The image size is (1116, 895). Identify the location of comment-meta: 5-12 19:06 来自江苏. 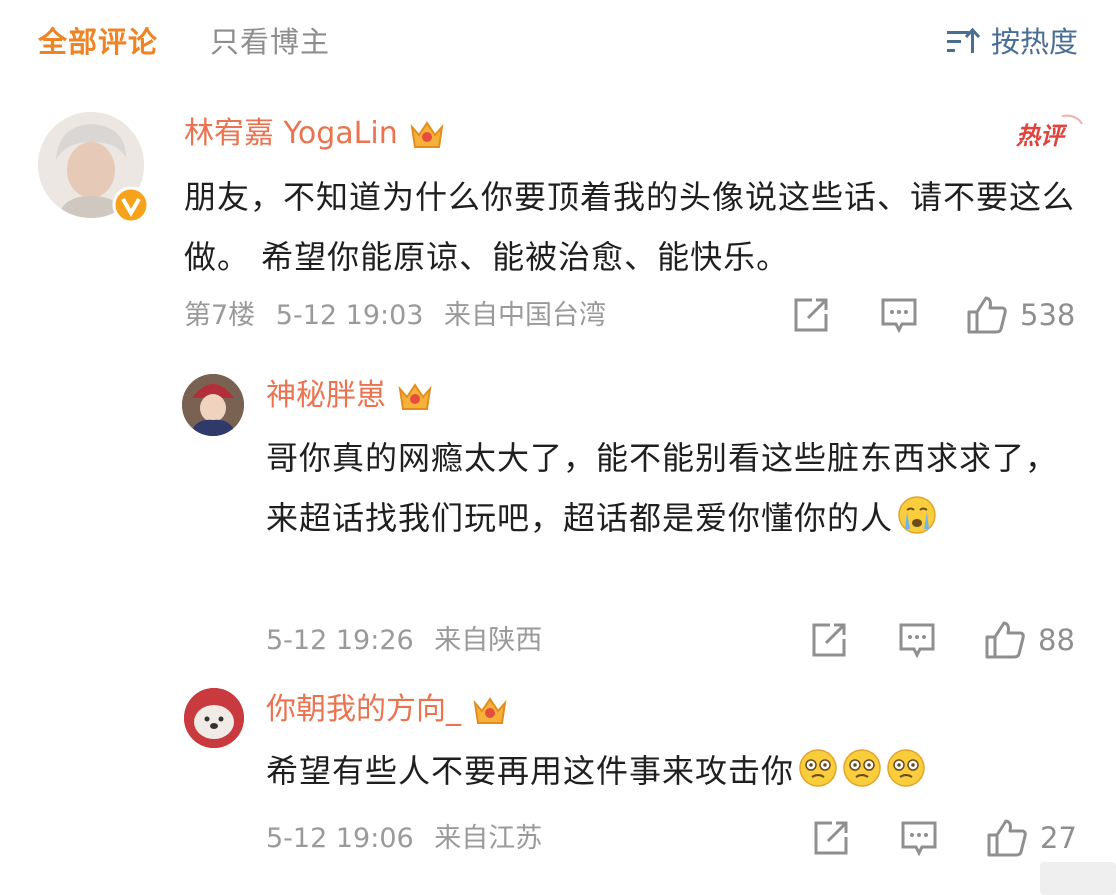
(410, 839).